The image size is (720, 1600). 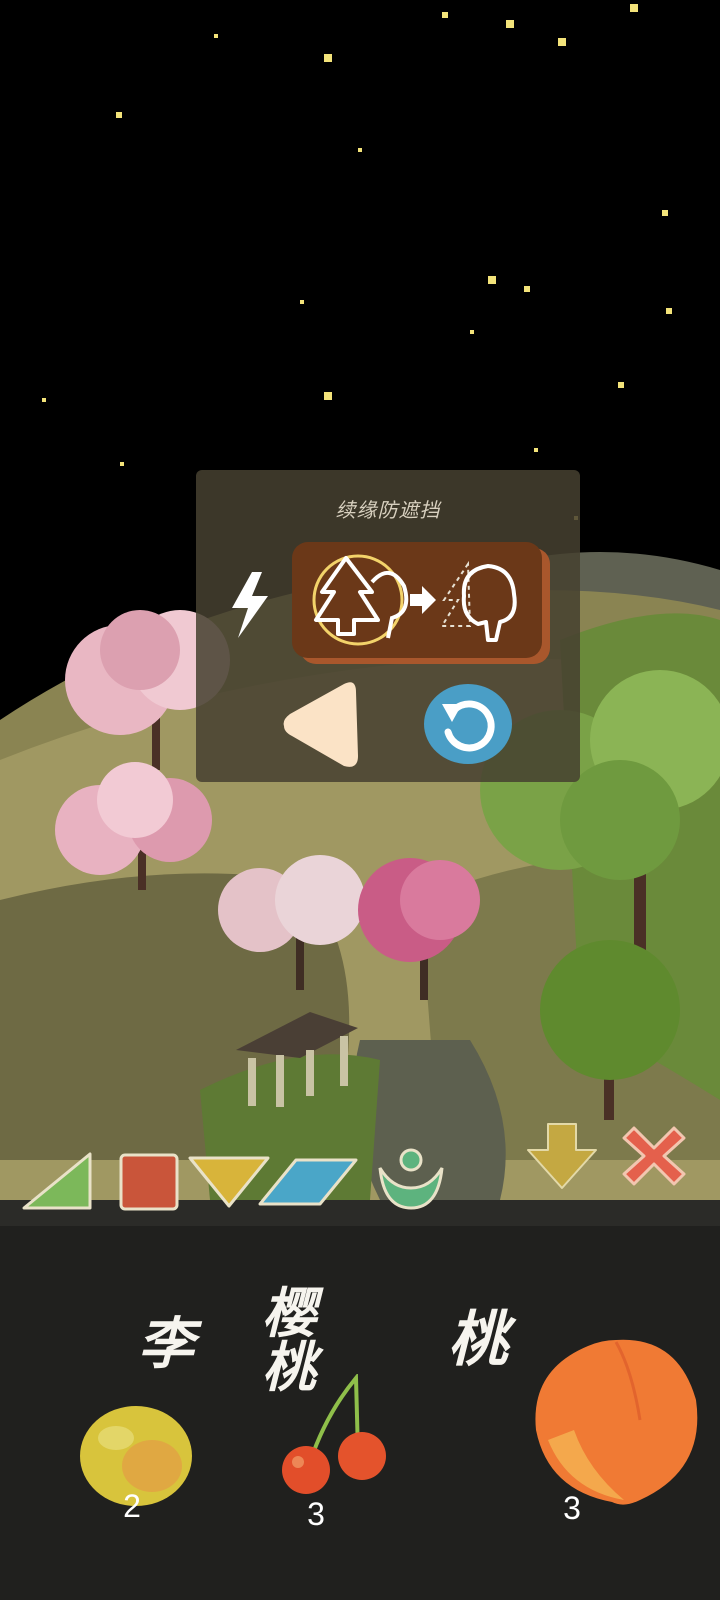 What do you see at coordinates (322, 724) in the screenshot?
I see `triangle-left-icon` at bounding box center [322, 724].